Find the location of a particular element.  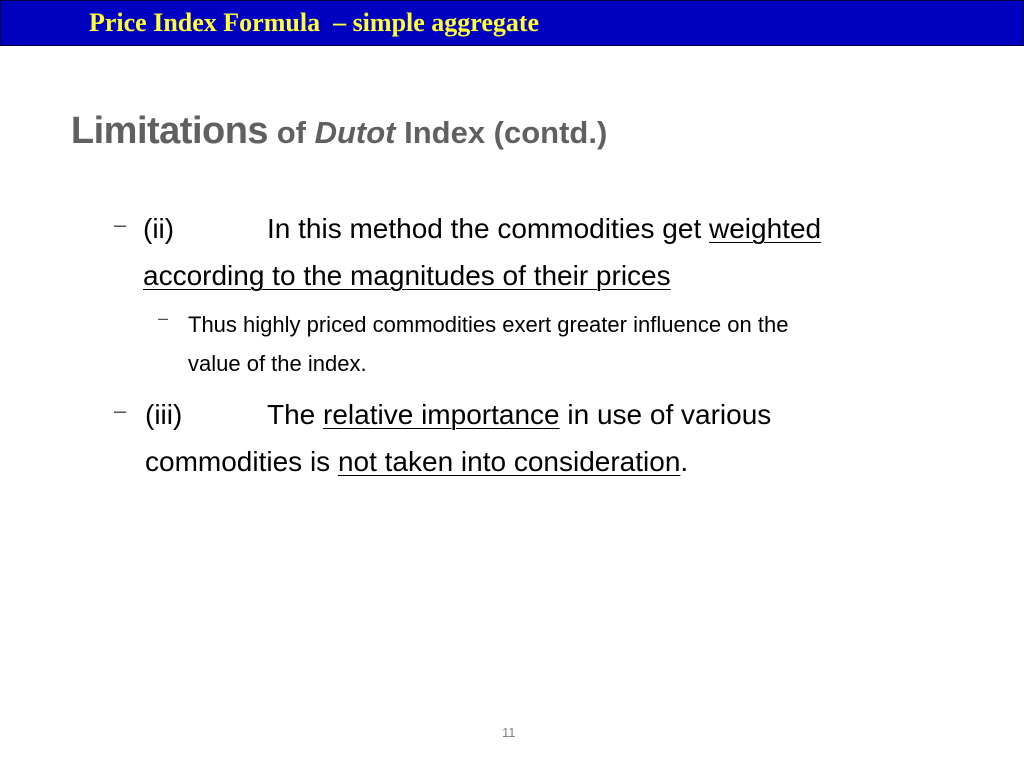

title-part-limitations: Limitations is located at coordinates (169, 131).